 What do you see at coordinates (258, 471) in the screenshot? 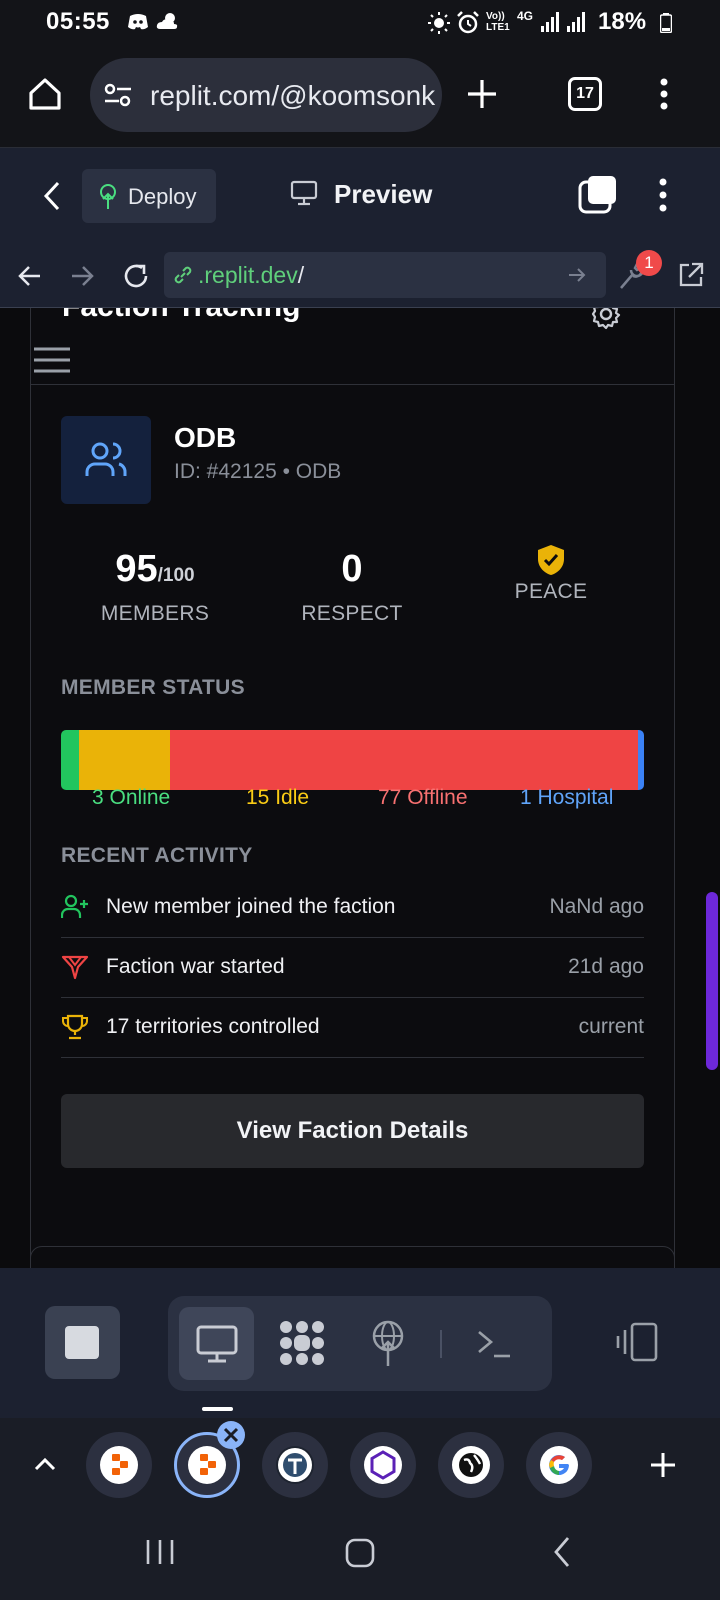
I see `faction-id: ID: #42125 • ODB` at bounding box center [258, 471].